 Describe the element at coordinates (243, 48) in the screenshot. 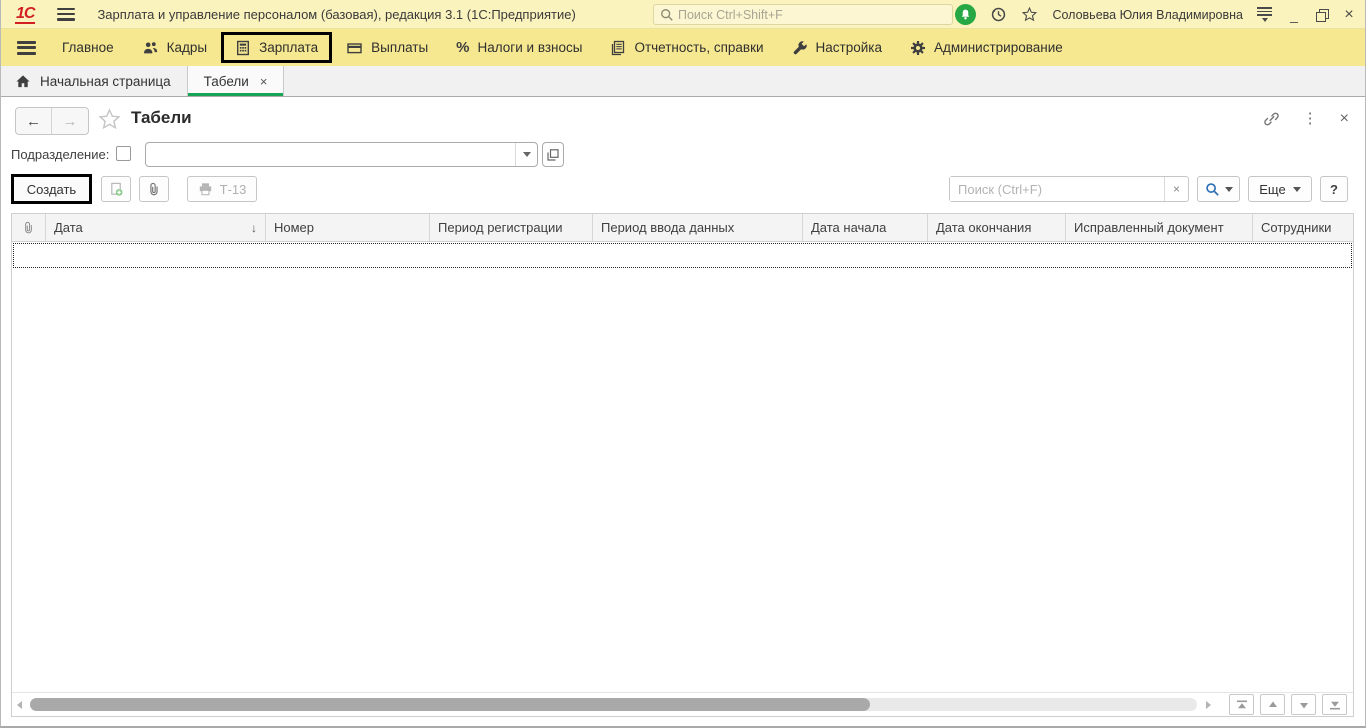

I see `calculator-icon` at that location.